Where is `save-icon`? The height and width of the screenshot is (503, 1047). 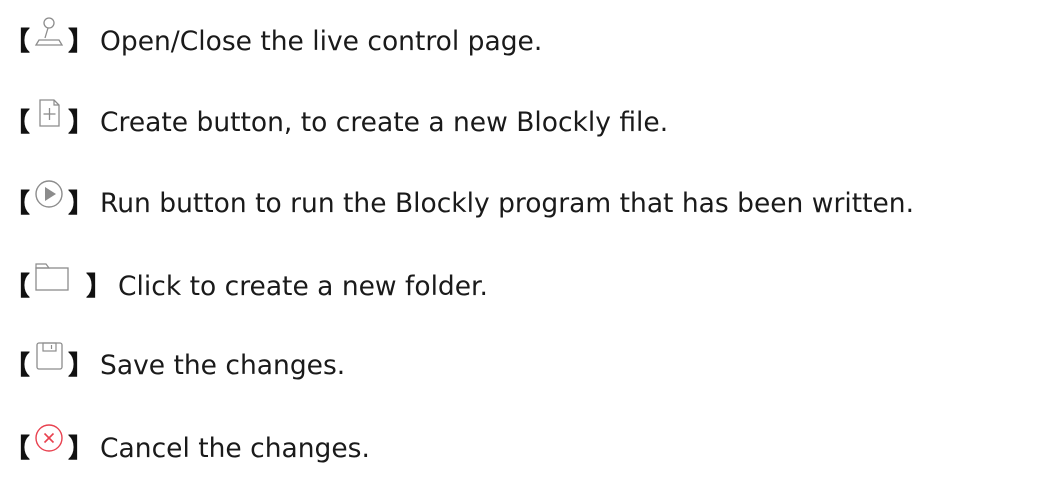
save-icon is located at coordinates (49, 356).